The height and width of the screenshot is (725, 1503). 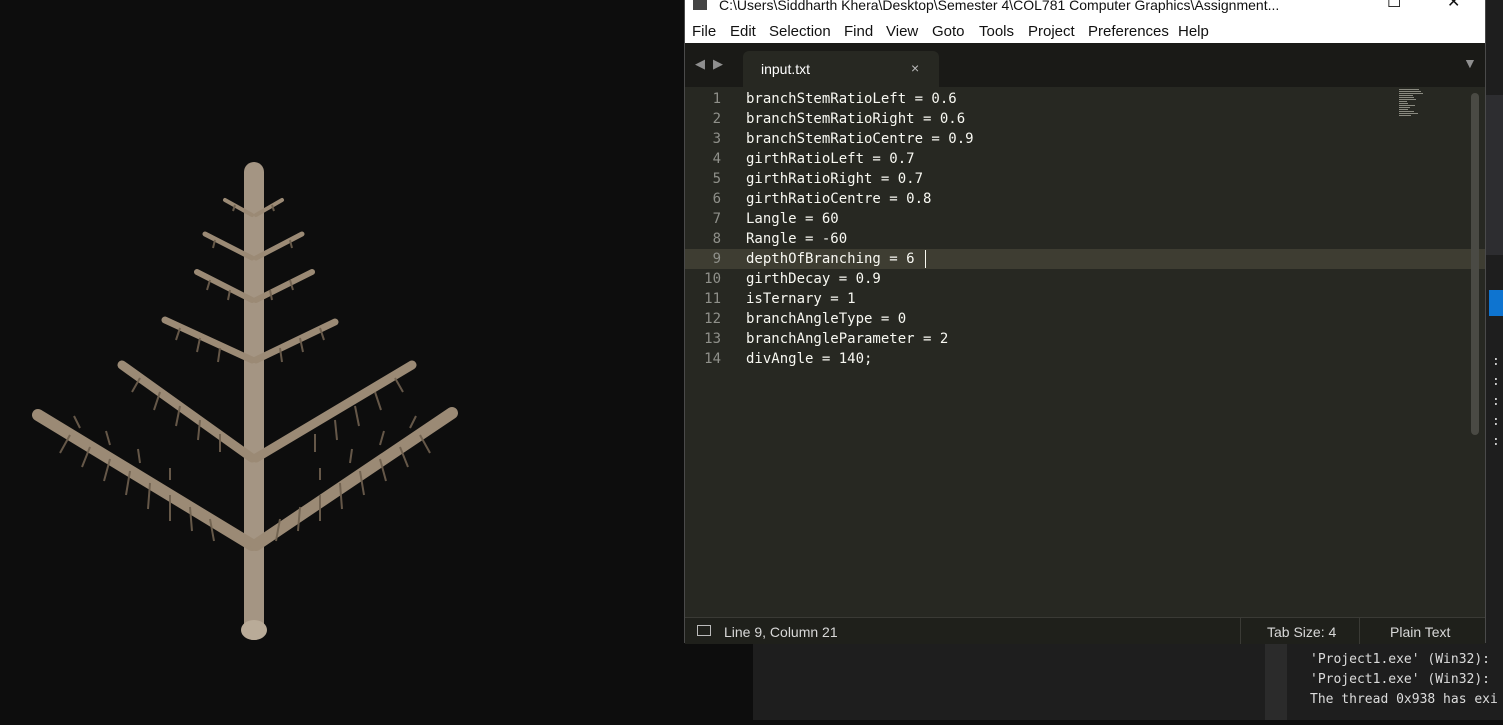 What do you see at coordinates (718, 64) in the screenshot?
I see `tab-next-icon: ▶` at bounding box center [718, 64].